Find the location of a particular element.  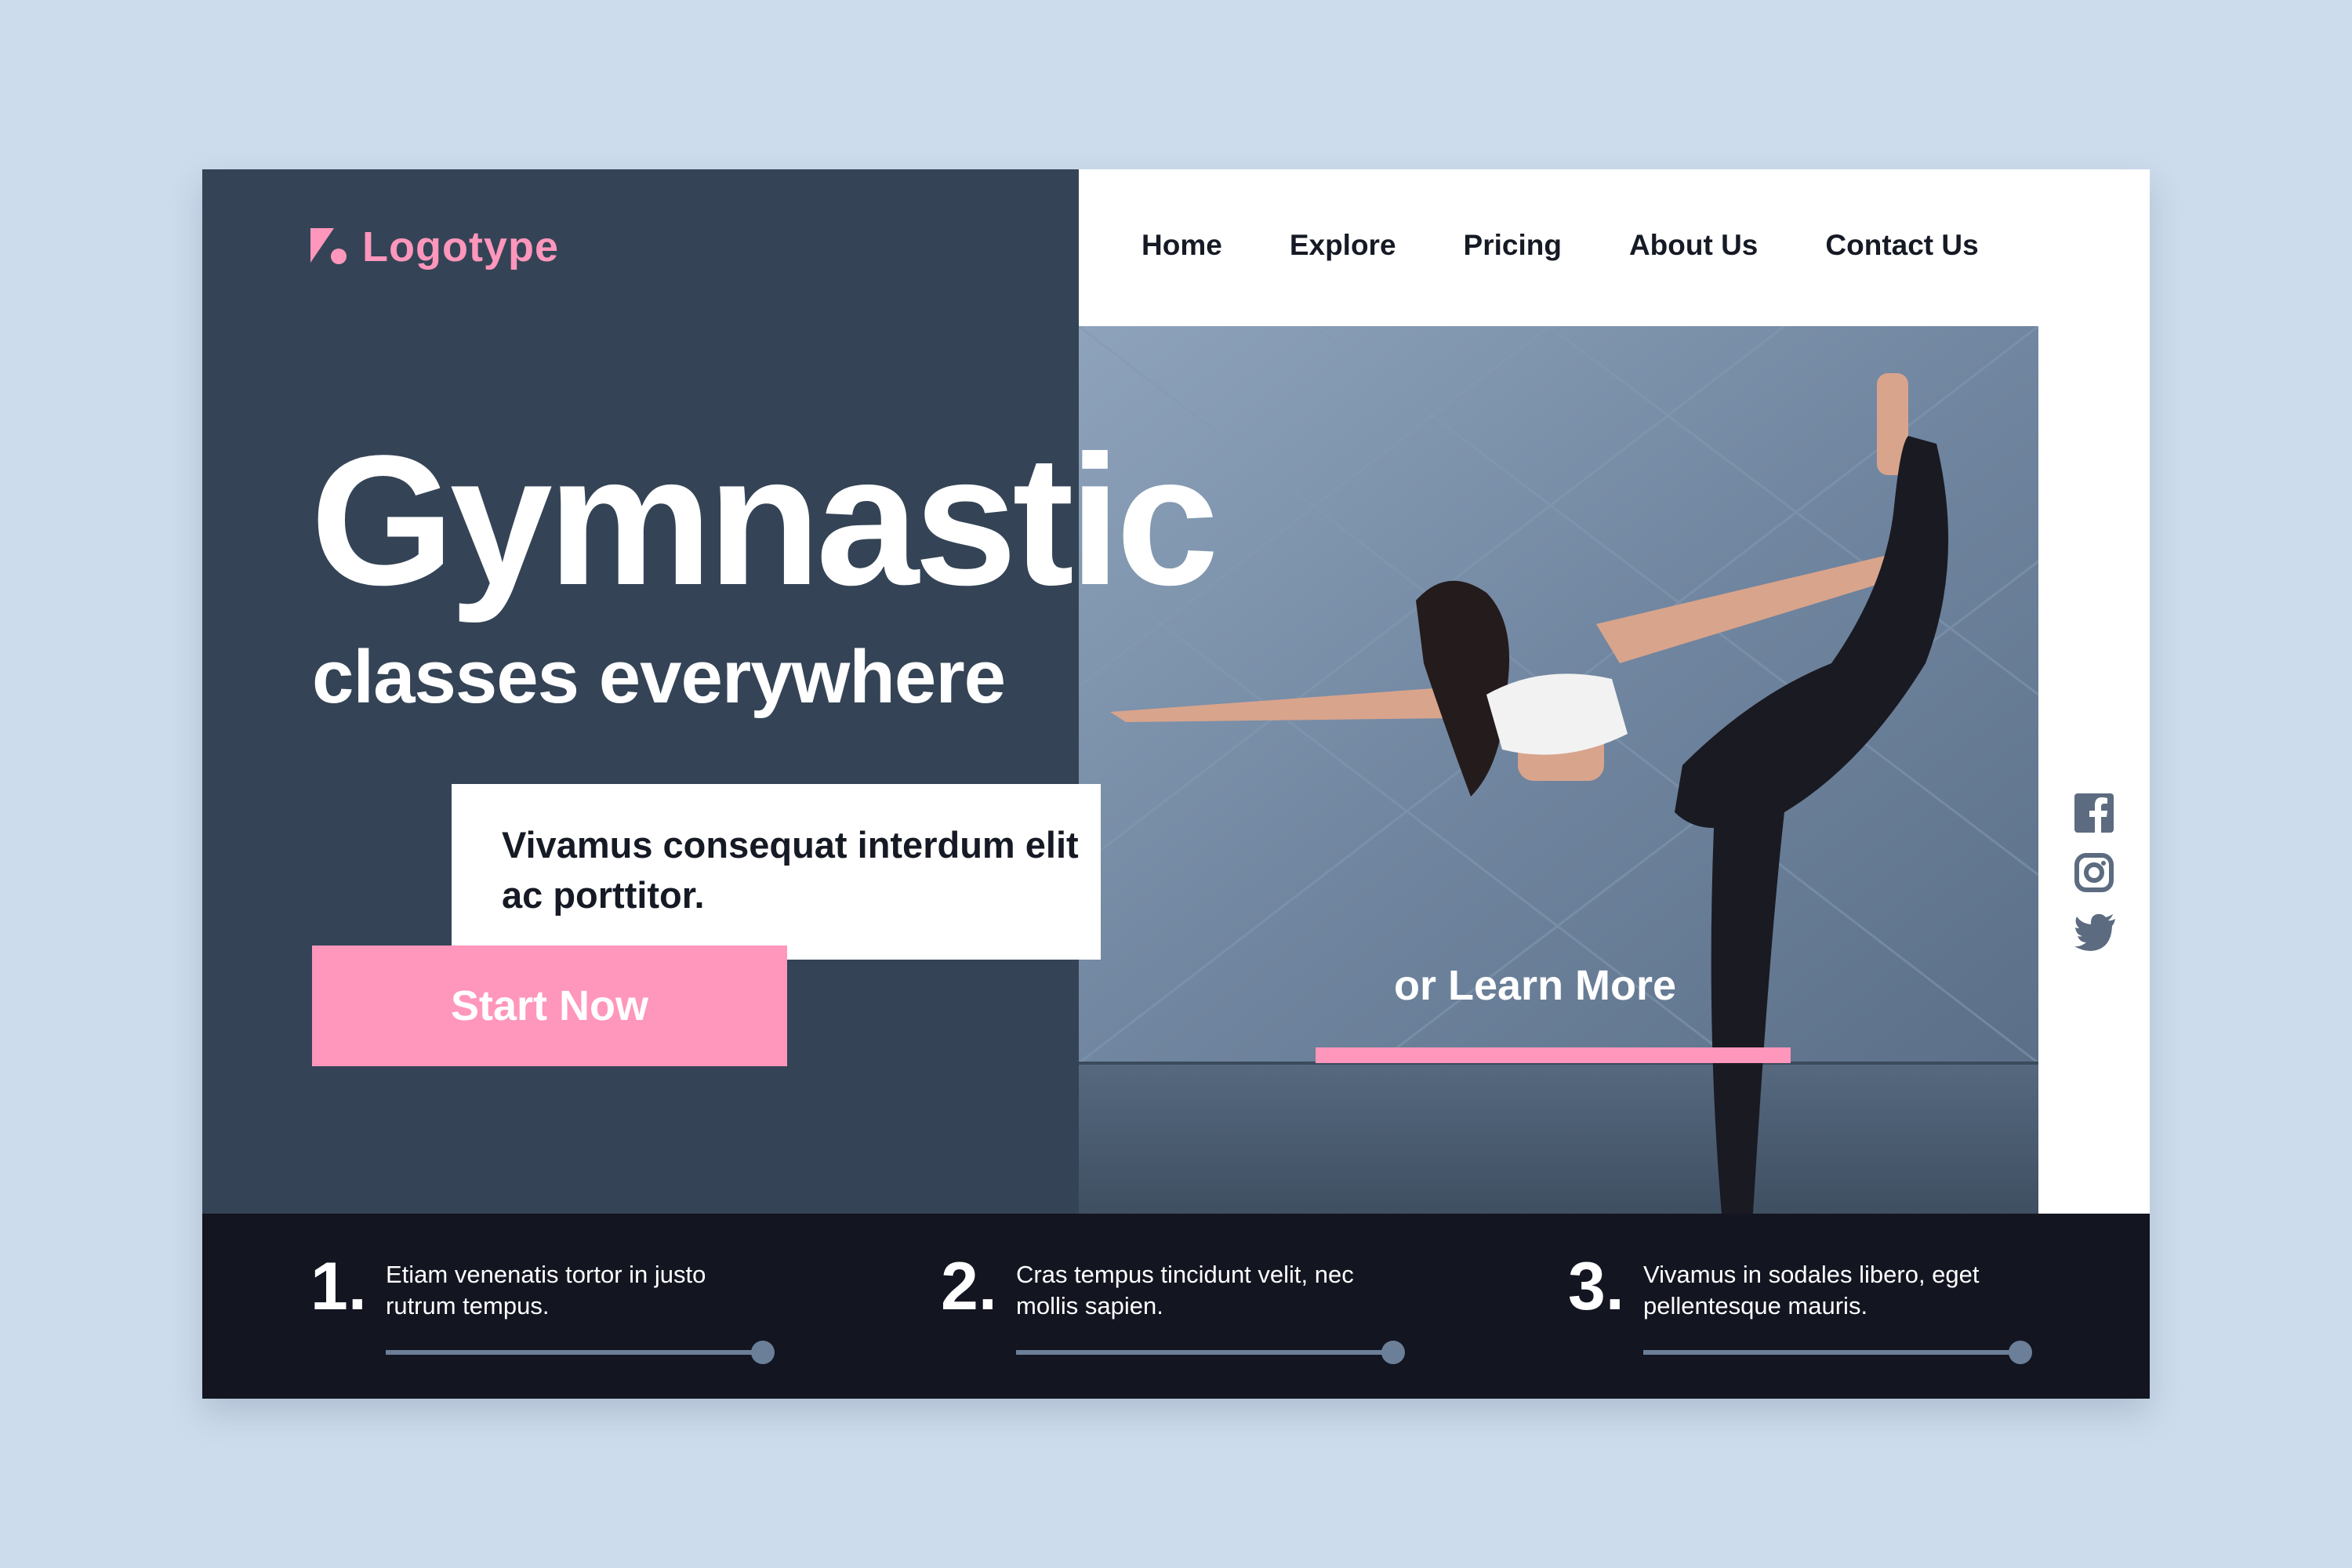

logo: Logotype is located at coordinates (434, 247).